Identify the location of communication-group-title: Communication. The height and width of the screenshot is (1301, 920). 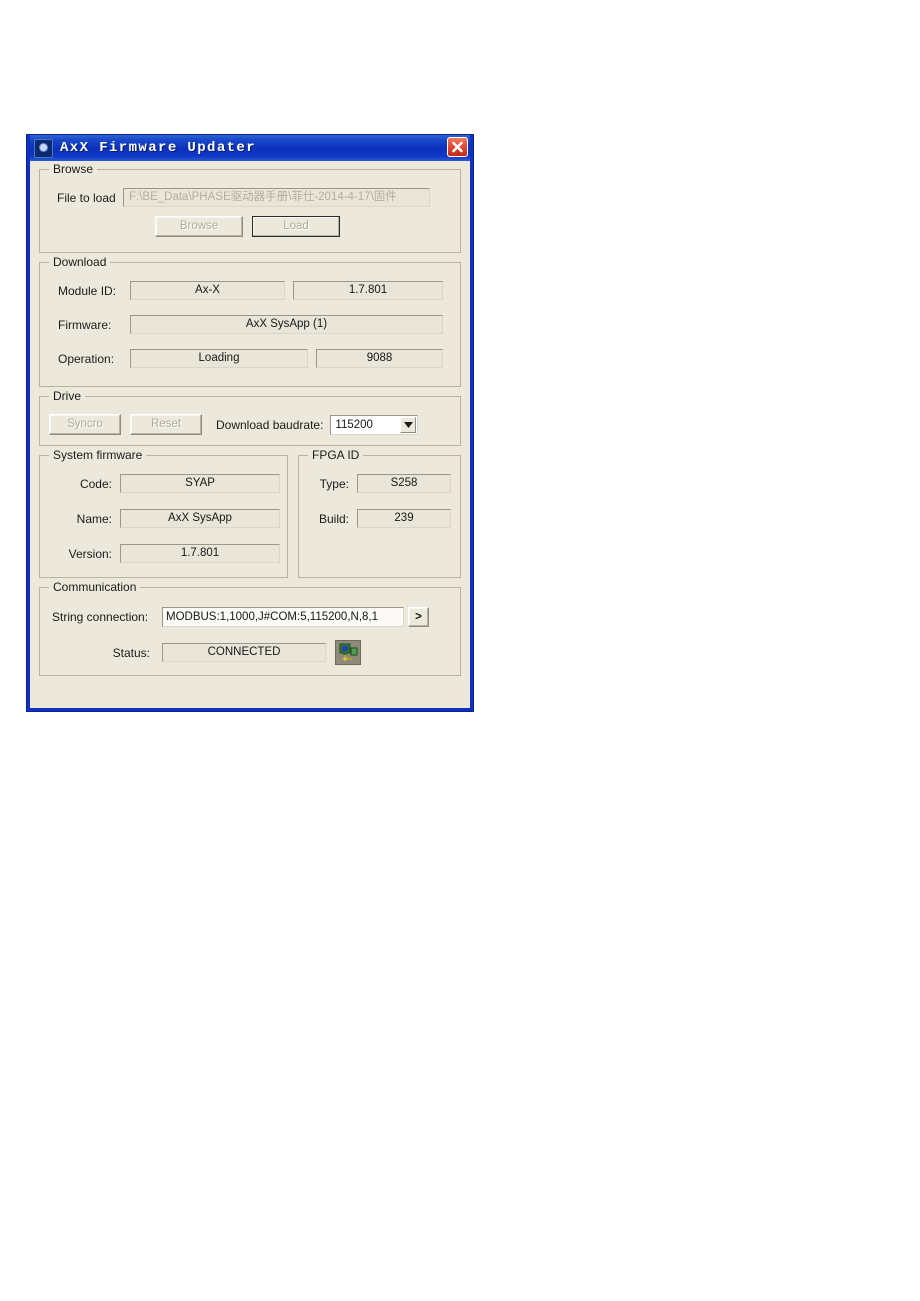
(95, 587).